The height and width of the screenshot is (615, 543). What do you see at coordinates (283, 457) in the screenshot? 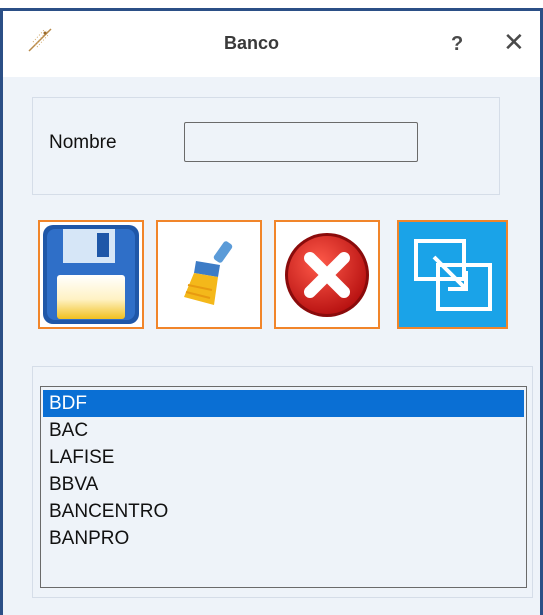
I see `list-item: LAFISE` at bounding box center [283, 457].